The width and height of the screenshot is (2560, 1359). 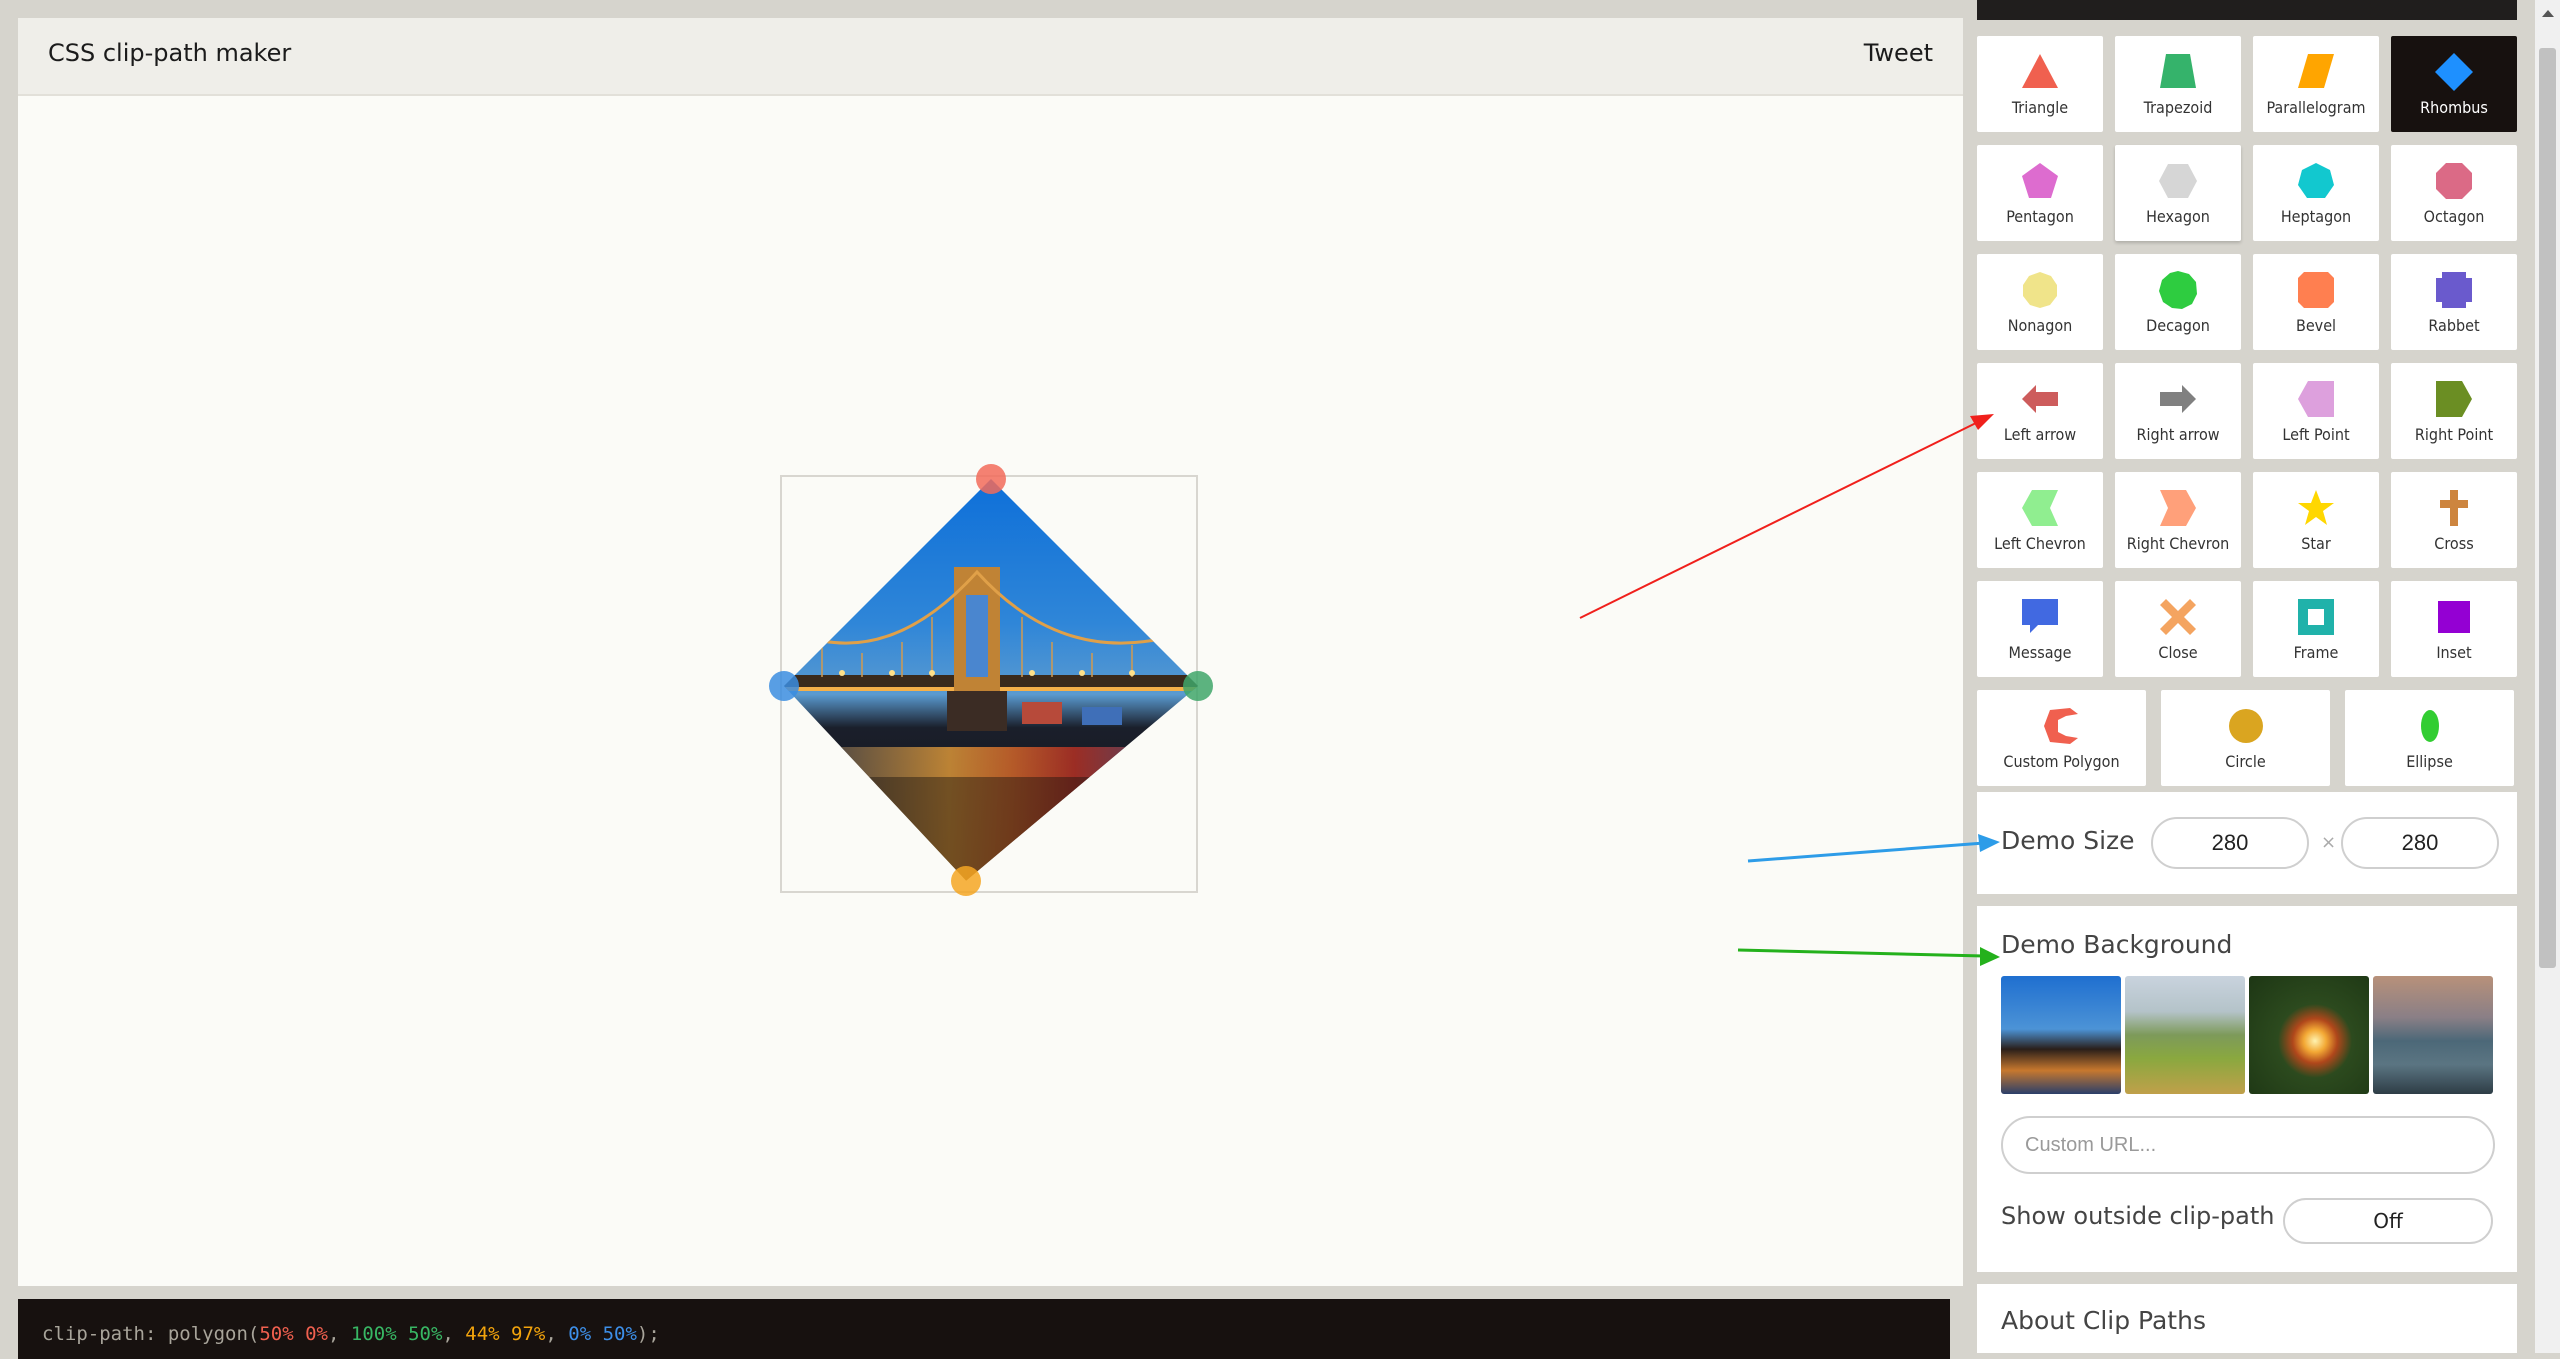 What do you see at coordinates (2103, 1320) in the screenshot?
I see `about-title: About Clip Paths` at bounding box center [2103, 1320].